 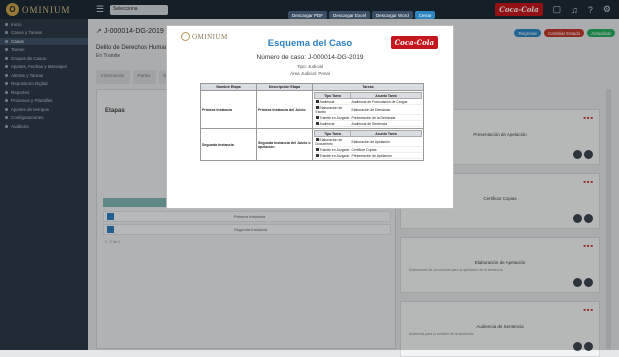 What do you see at coordinates (350, 15) in the screenshot?
I see `modal-toolbar-button: Descargar Excel` at bounding box center [350, 15].